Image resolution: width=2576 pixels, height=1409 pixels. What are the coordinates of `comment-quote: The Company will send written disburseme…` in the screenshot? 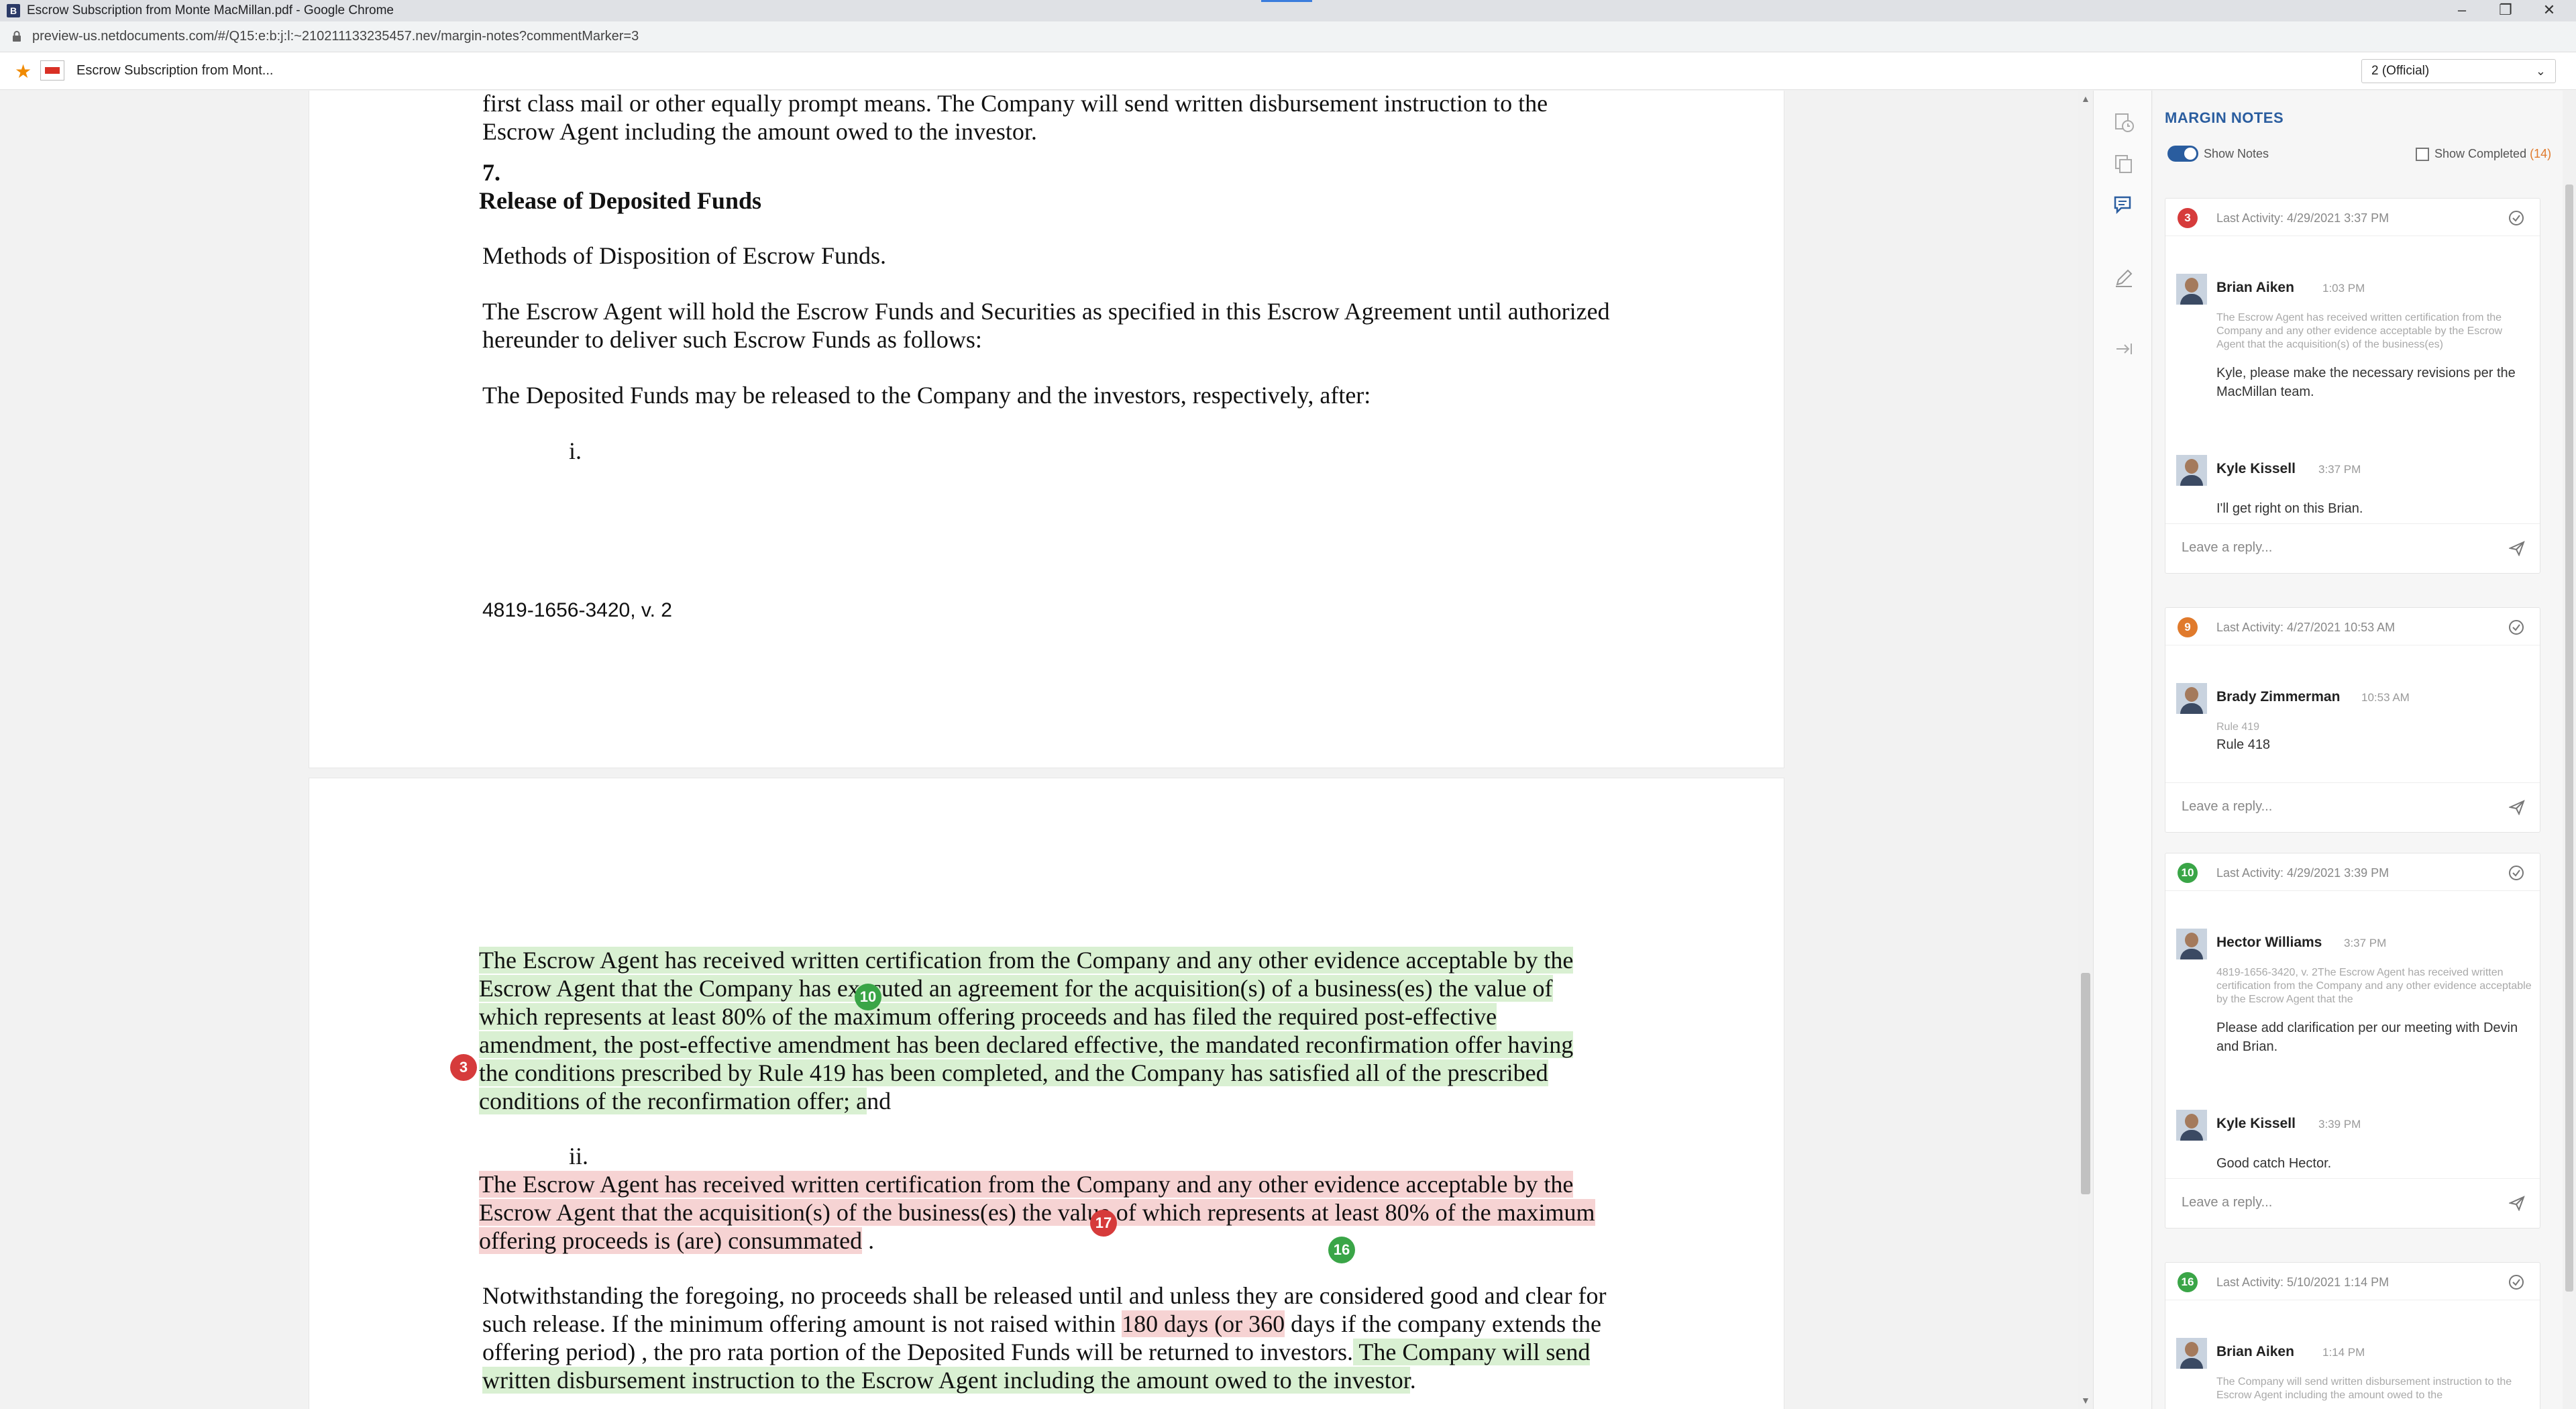 It's located at (2364, 1388).